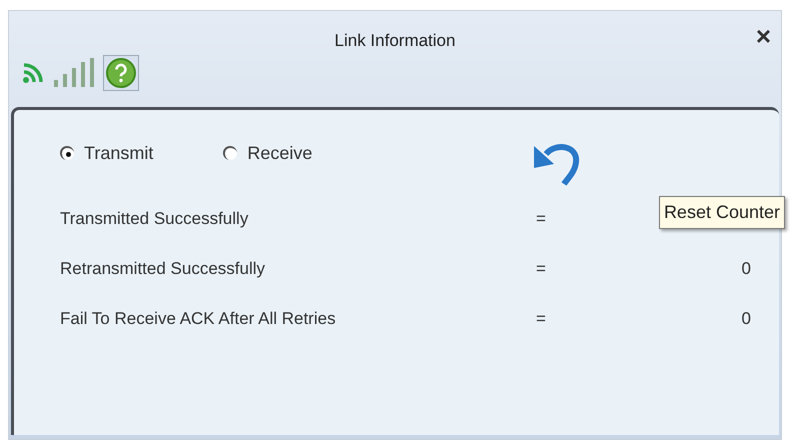 Image resolution: width=790 pixels, height=440 pixels. I want to click on stat-label: Fail To Receive ACK After All Retries, so click(198, 319).